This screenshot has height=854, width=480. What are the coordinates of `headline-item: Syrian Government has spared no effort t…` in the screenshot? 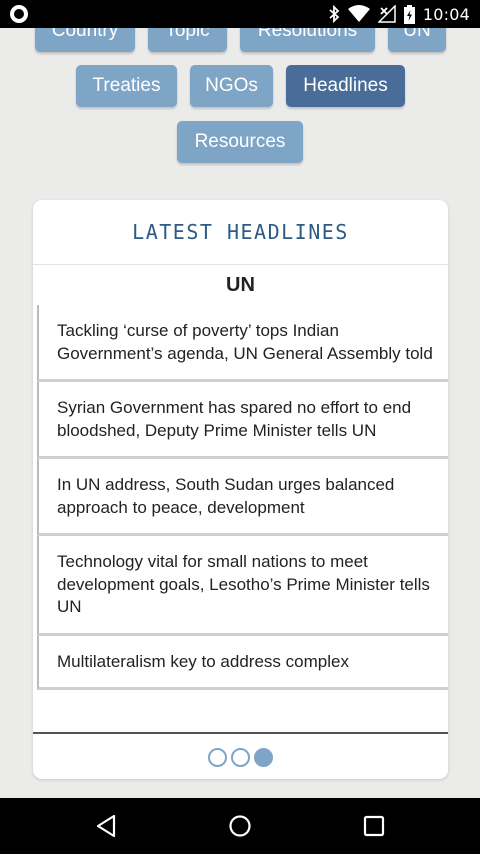 It's located at (242, 420).